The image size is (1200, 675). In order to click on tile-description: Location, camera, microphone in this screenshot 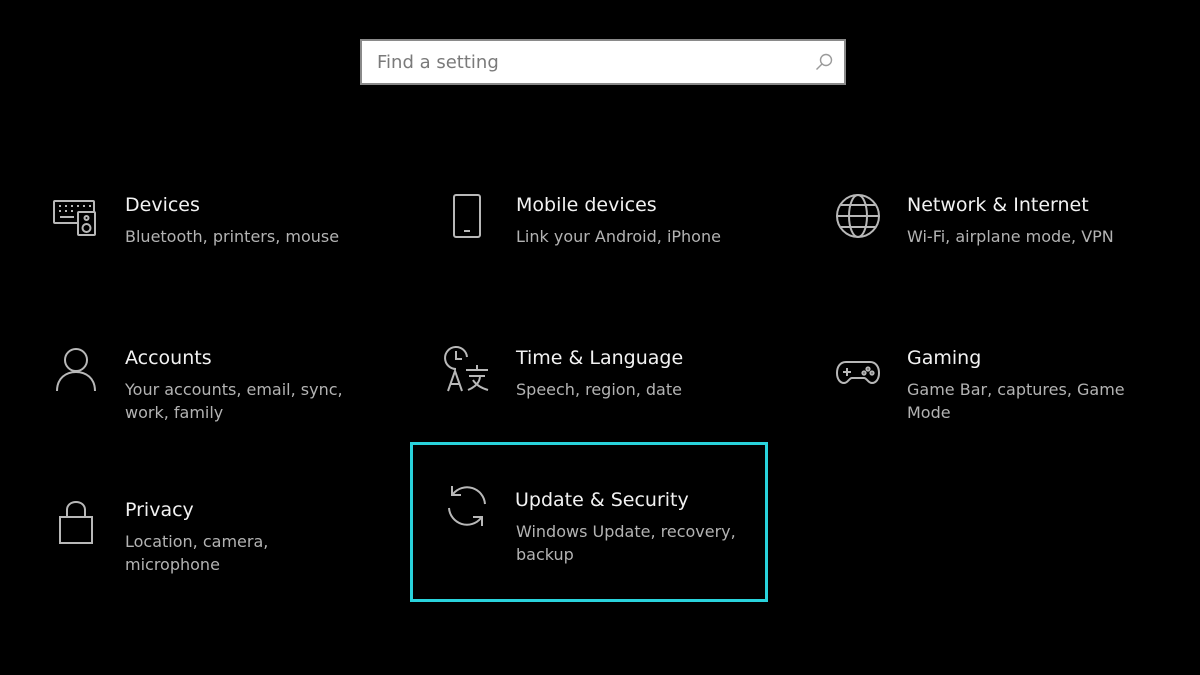, I will do `click(197, 553)`.